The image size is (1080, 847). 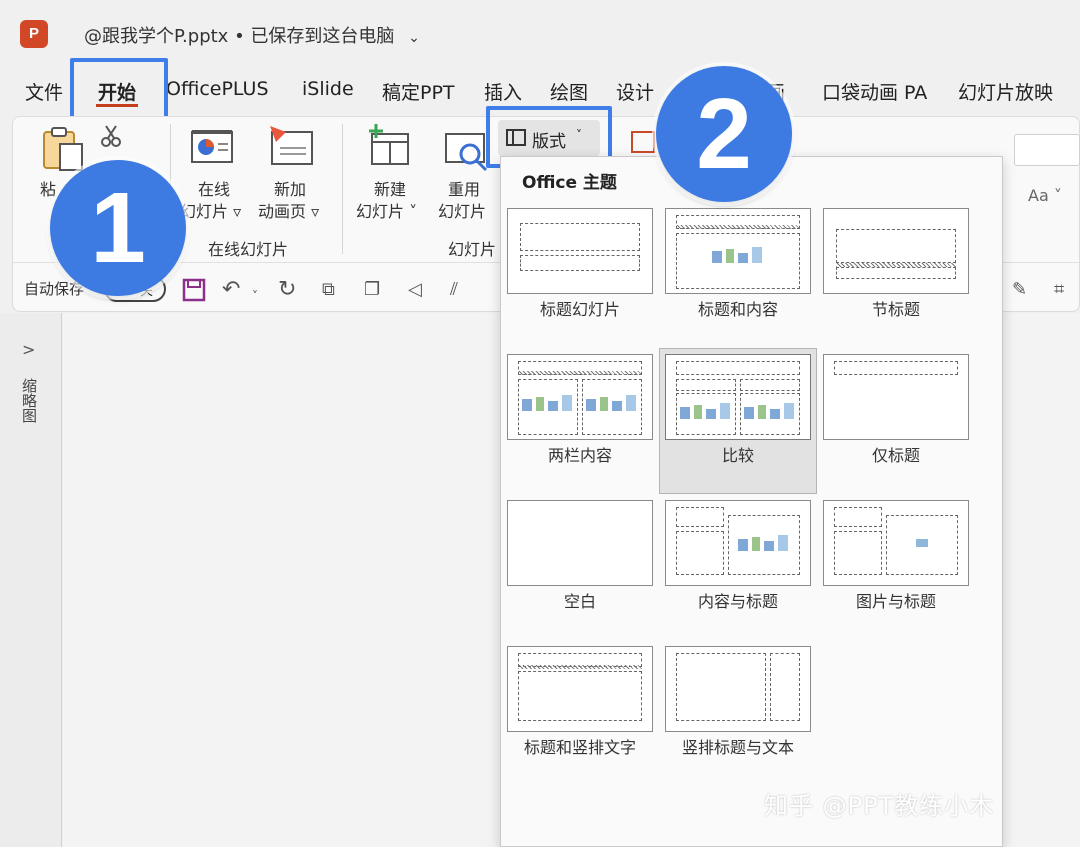 I want to click on reuse-slide-label-2: 幻灯片, so click(x=462, y=210).